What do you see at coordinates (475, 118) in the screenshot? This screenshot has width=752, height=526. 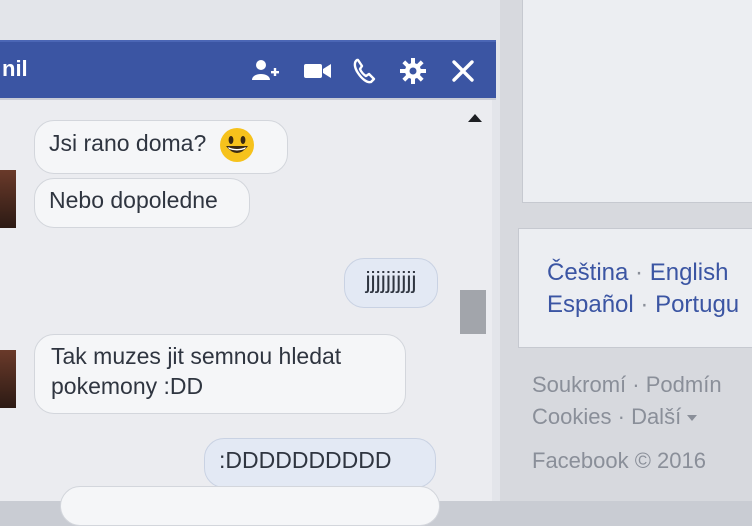 I see `scroll-up-arrow-icon` at bounding box center [475, 118].